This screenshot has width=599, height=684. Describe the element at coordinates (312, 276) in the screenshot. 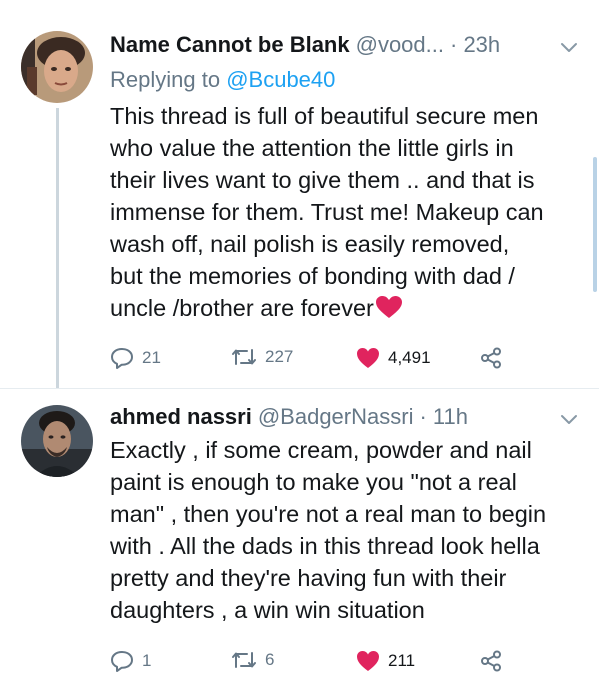

I see `tweet-text-line: but the memories of bonding with dad /` at that location.